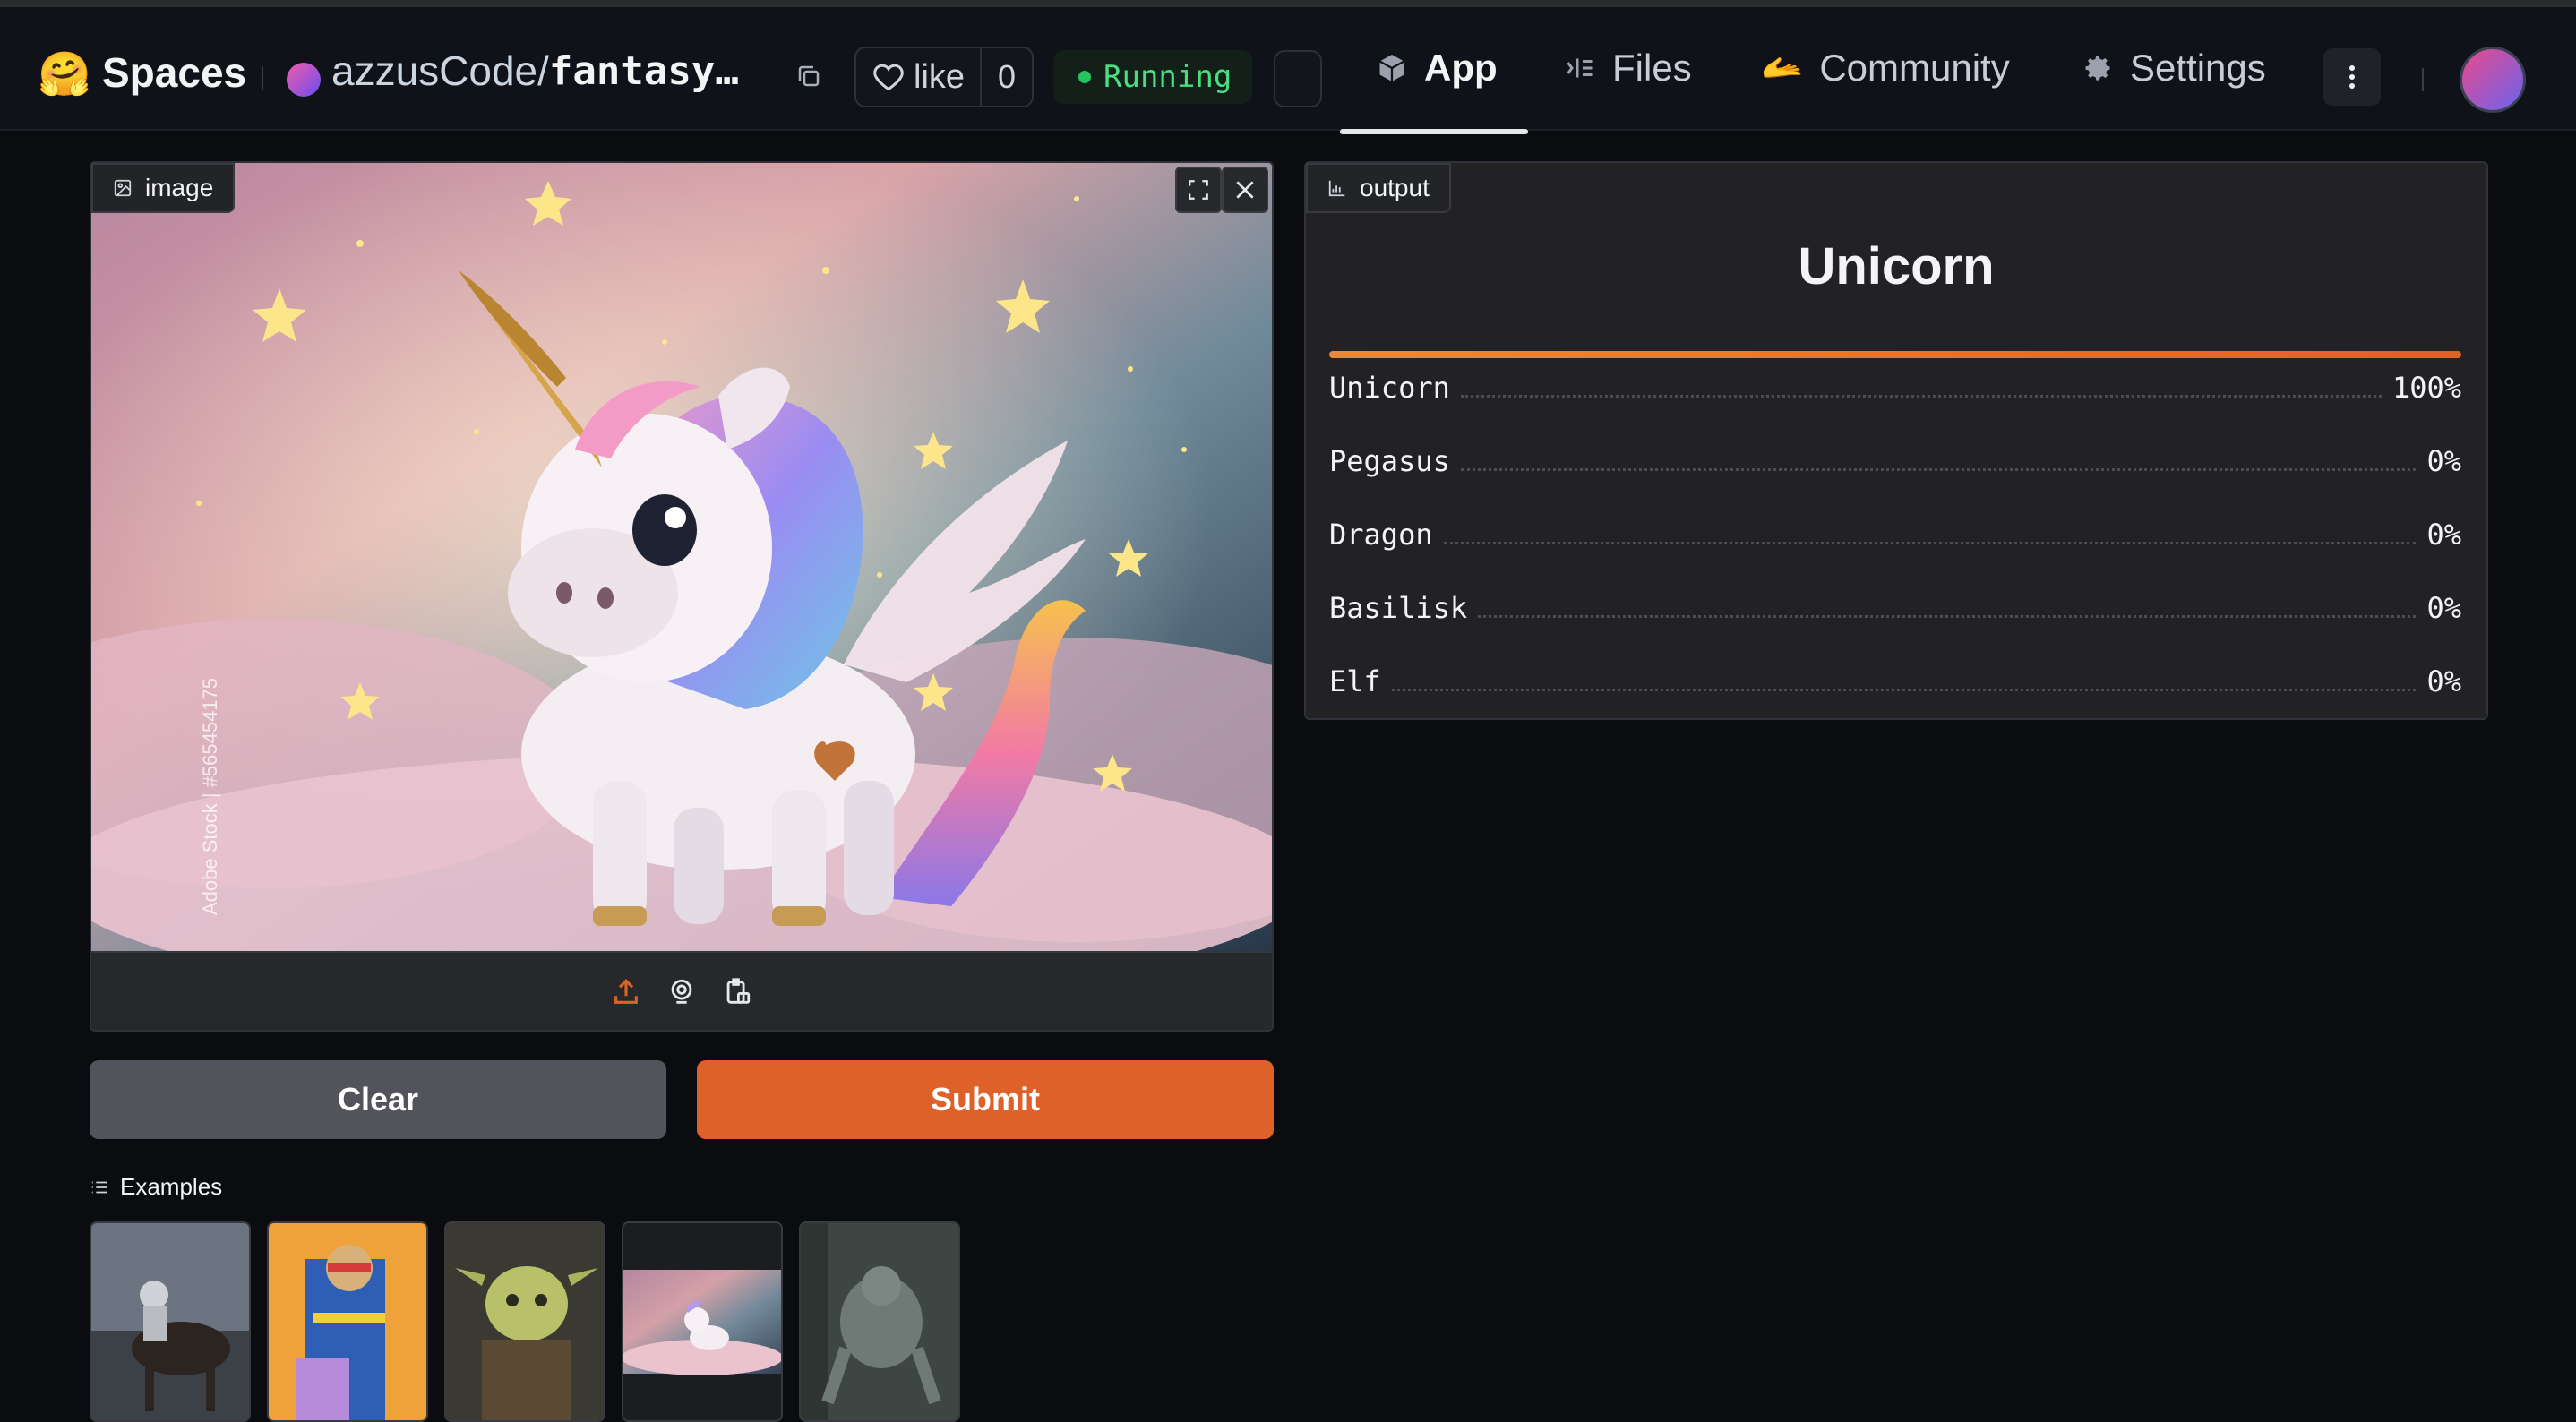  I want to click on tab-files-label: Files, so click(1652, 68).